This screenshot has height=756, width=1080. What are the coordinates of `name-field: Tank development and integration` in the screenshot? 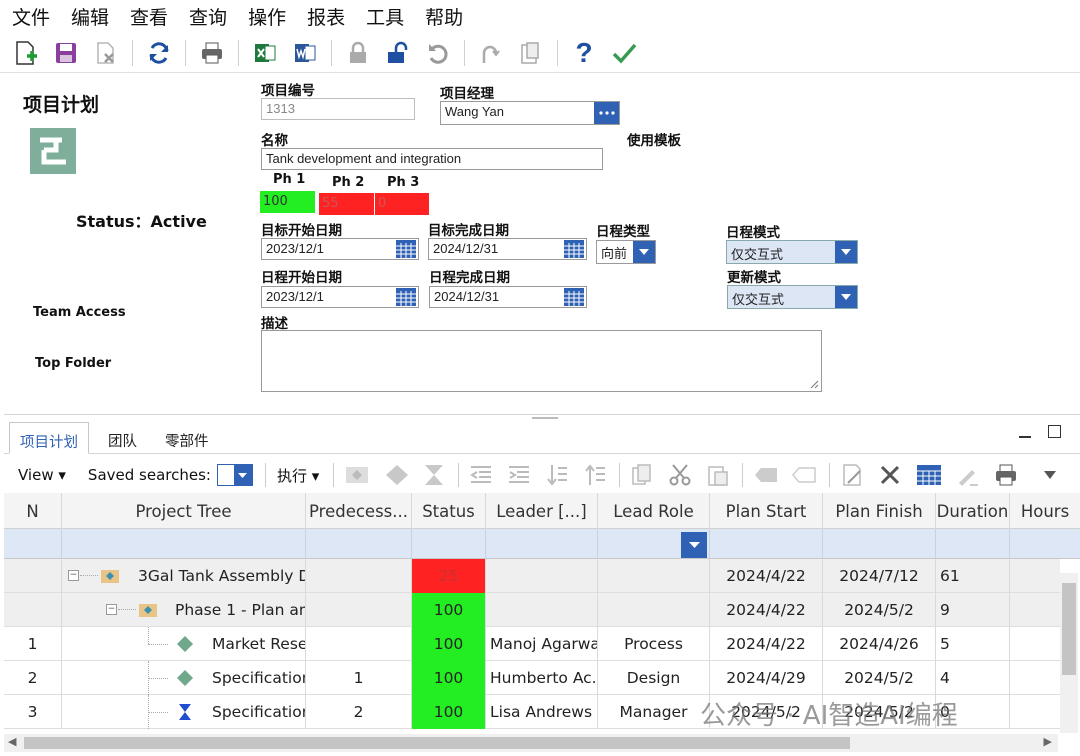 It's located at (432, 159).